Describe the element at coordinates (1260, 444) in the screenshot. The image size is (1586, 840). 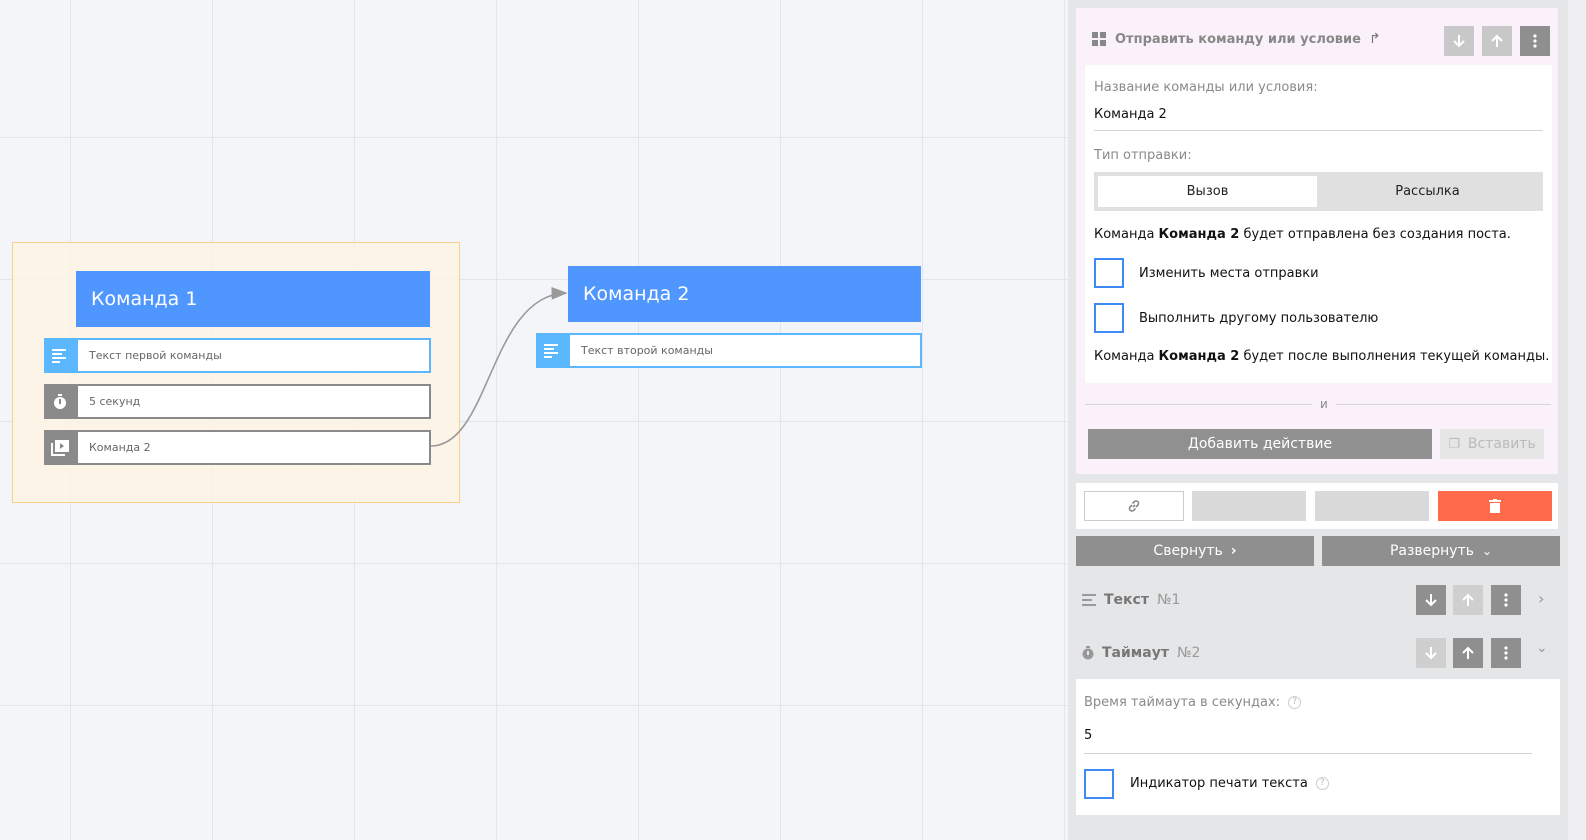
I see `add-action-button: Добавить действие` at that location.